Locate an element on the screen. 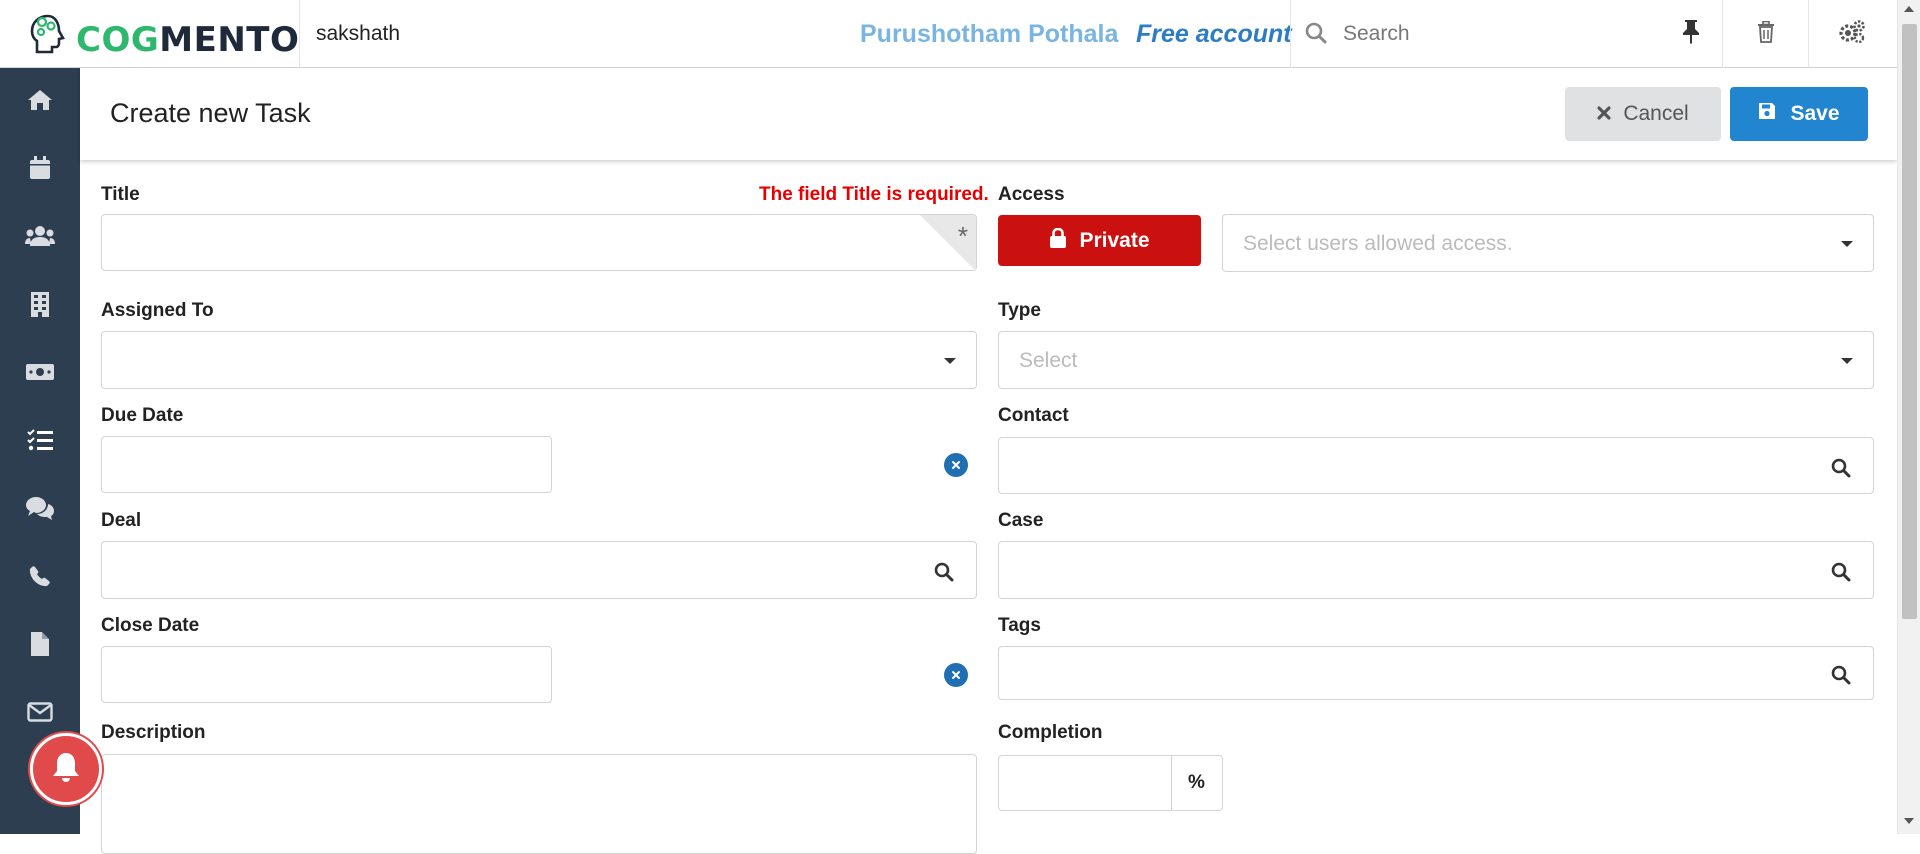  brain-head-logo-icon is located at coordinates (51, 36).